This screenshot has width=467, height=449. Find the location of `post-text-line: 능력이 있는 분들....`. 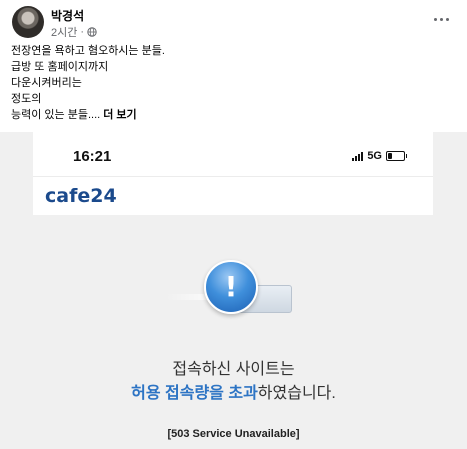

post-text-line: 능력이 있는 분들.... is located at coordinates (56, 115).